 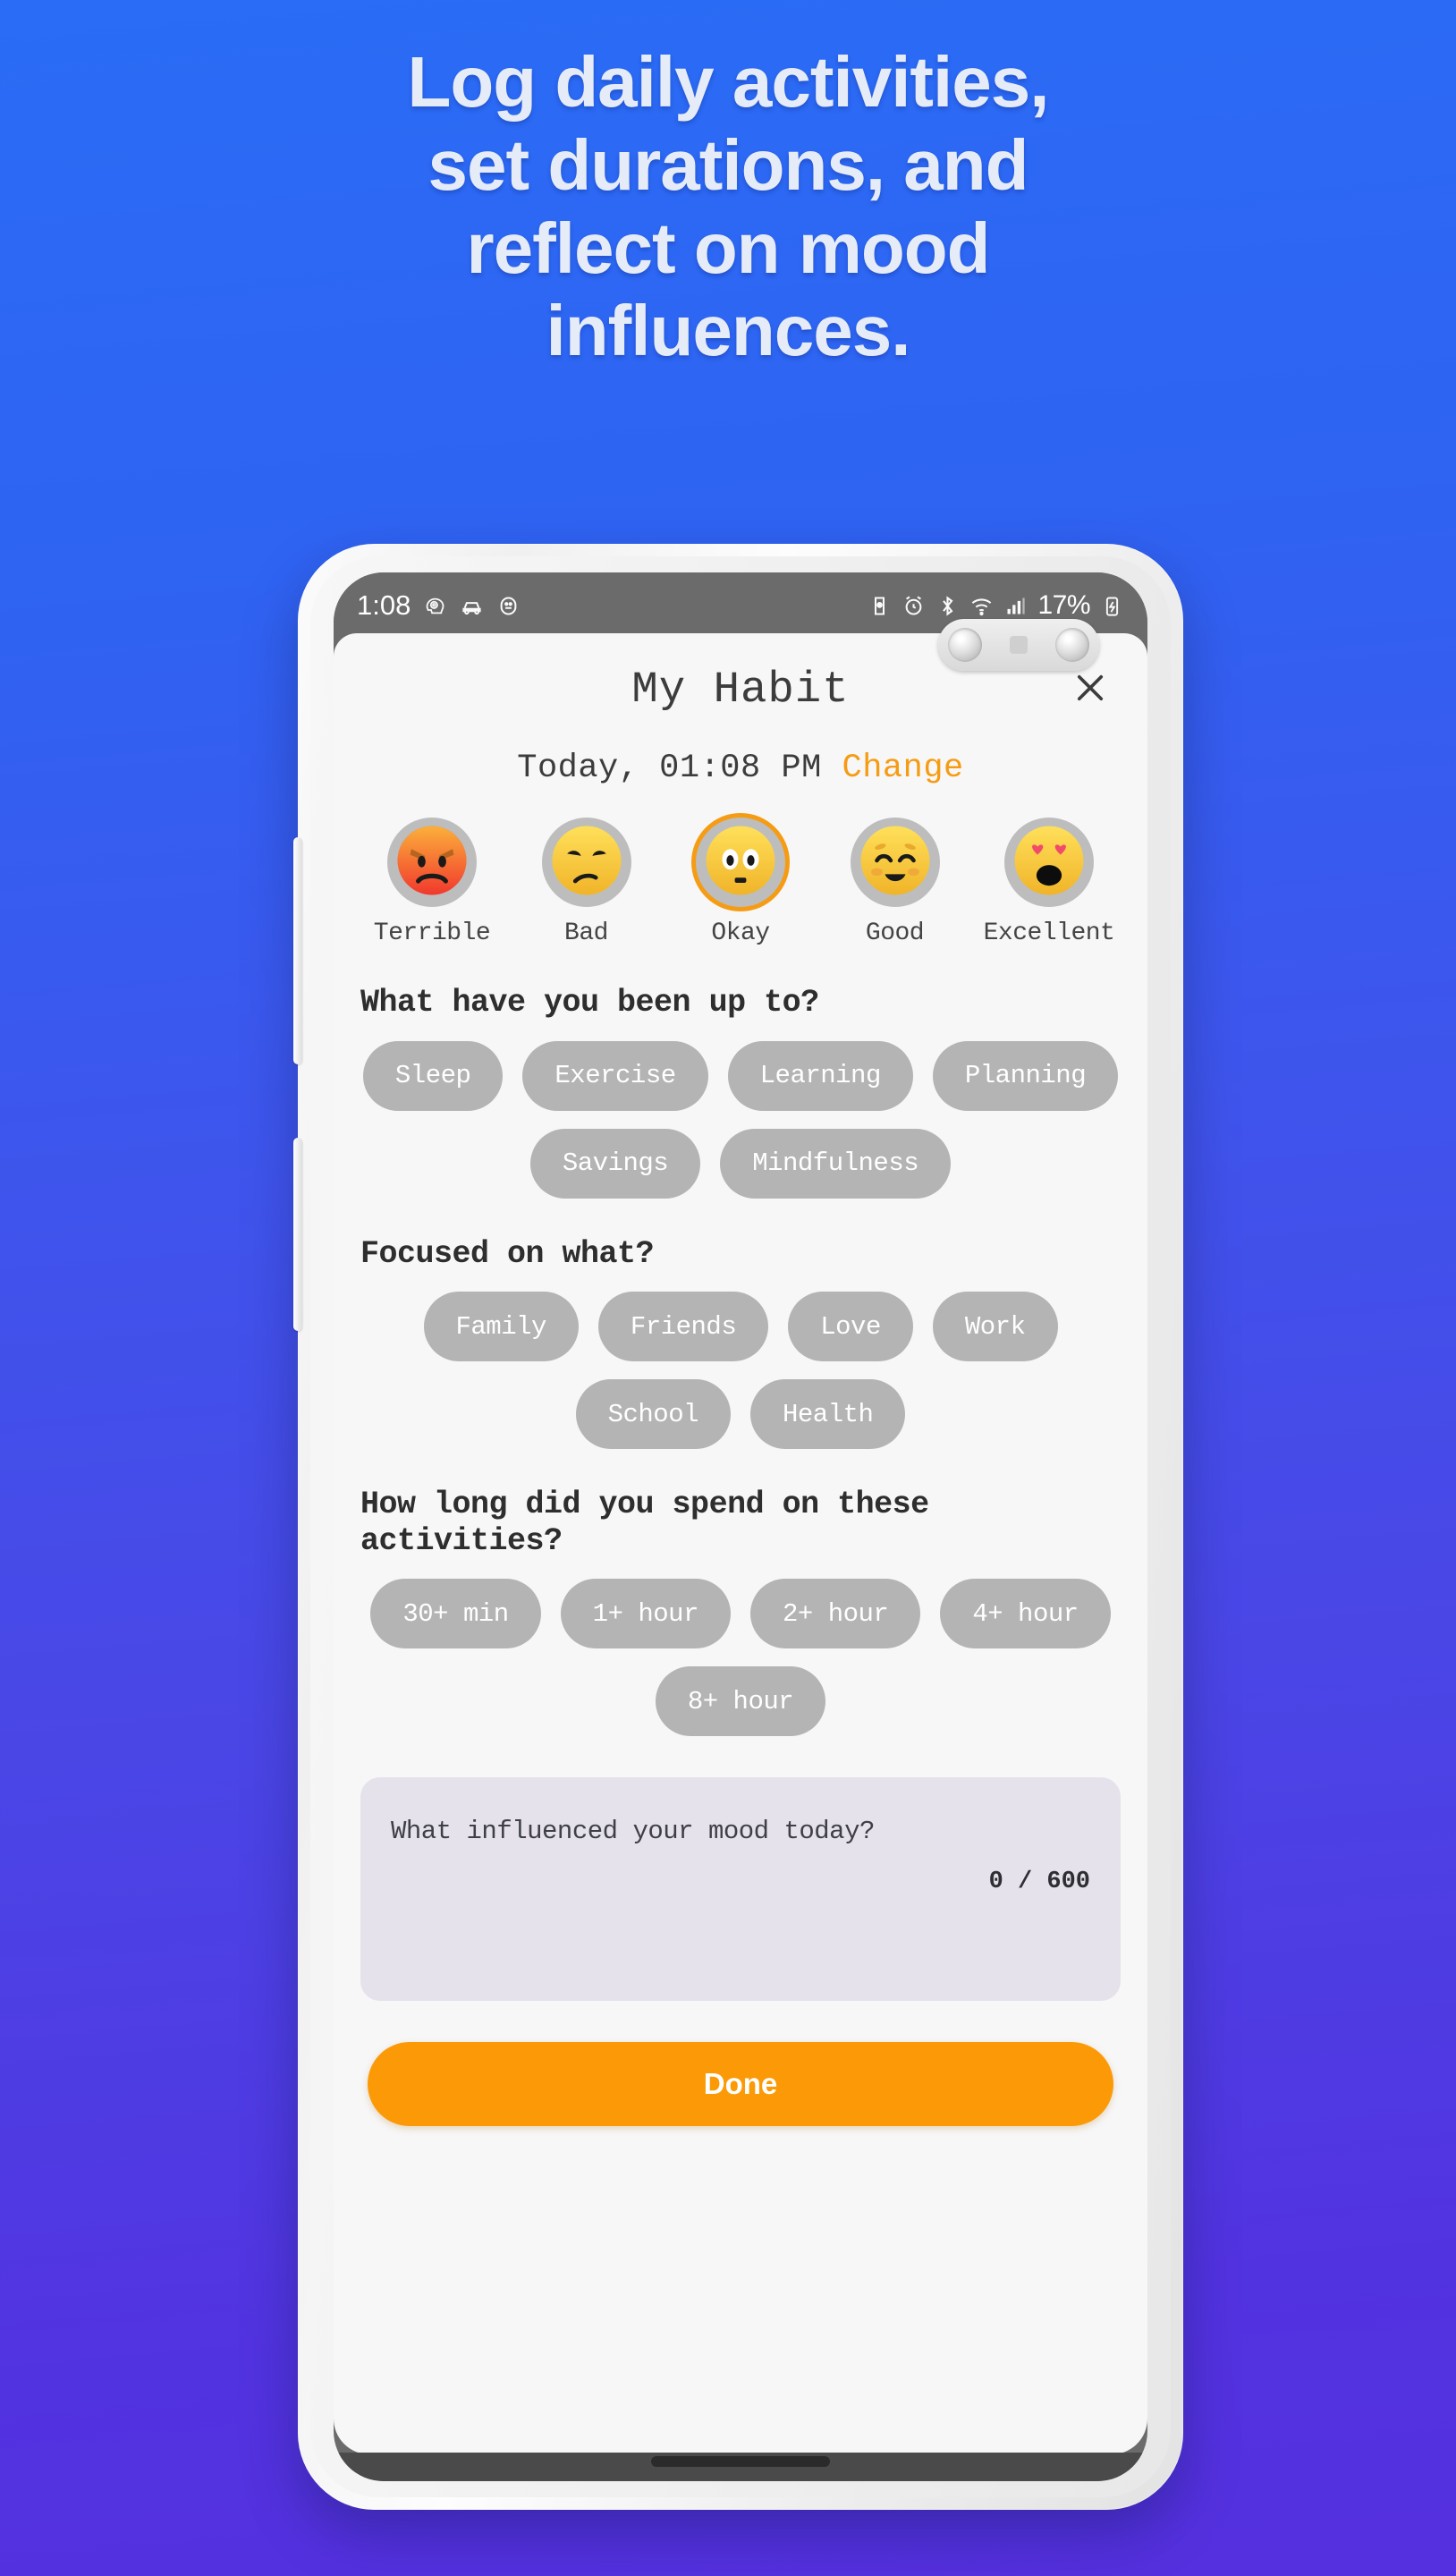 I want to click on mood-label: Bad, so click(x=586, y=933).